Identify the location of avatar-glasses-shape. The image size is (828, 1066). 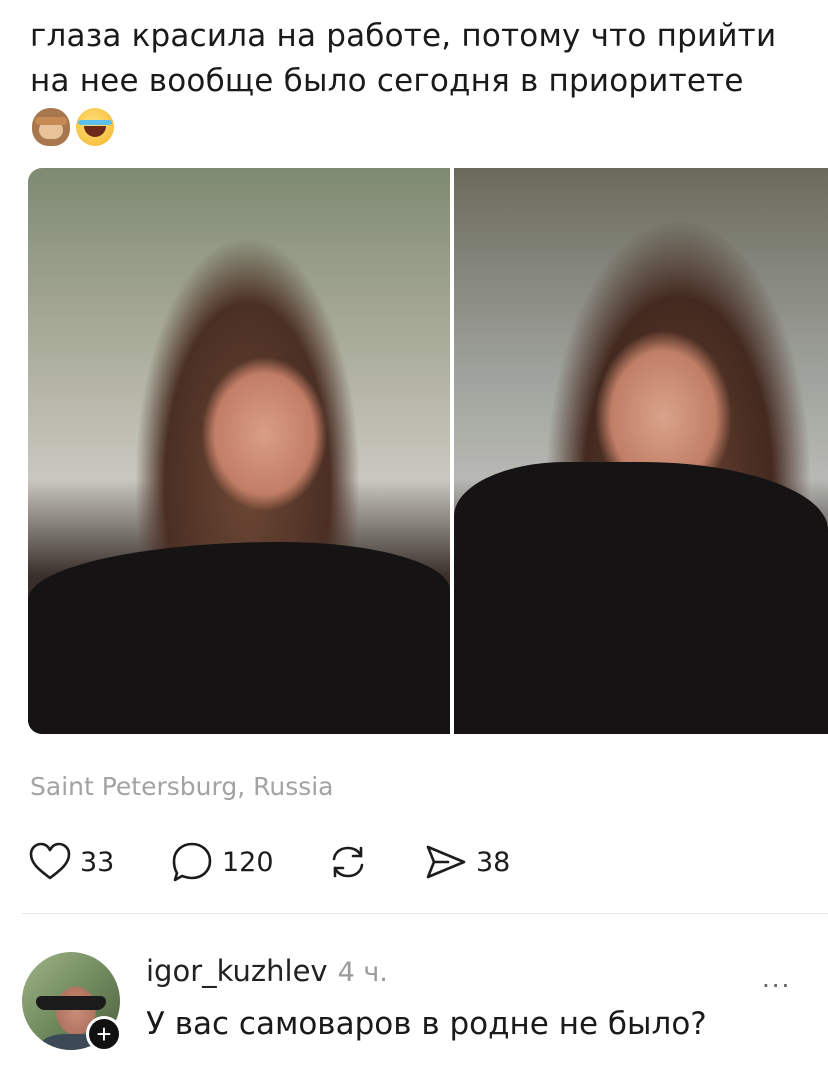
(71, 1003).